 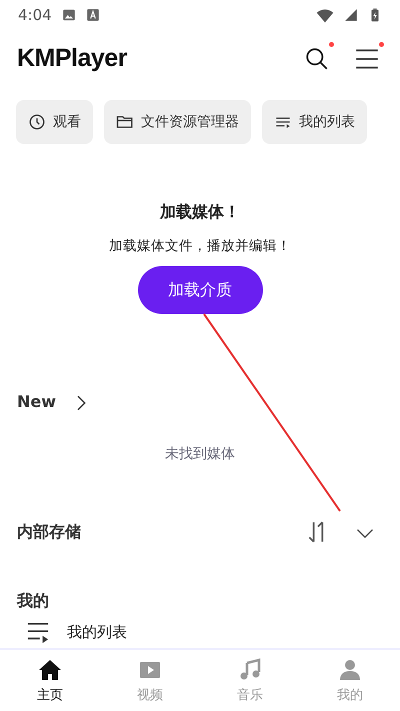 What do you see at coordinates (199, 212) in the screenshot?
I see `empty-title: 加载媒体！` at bounding box center [199, 212].